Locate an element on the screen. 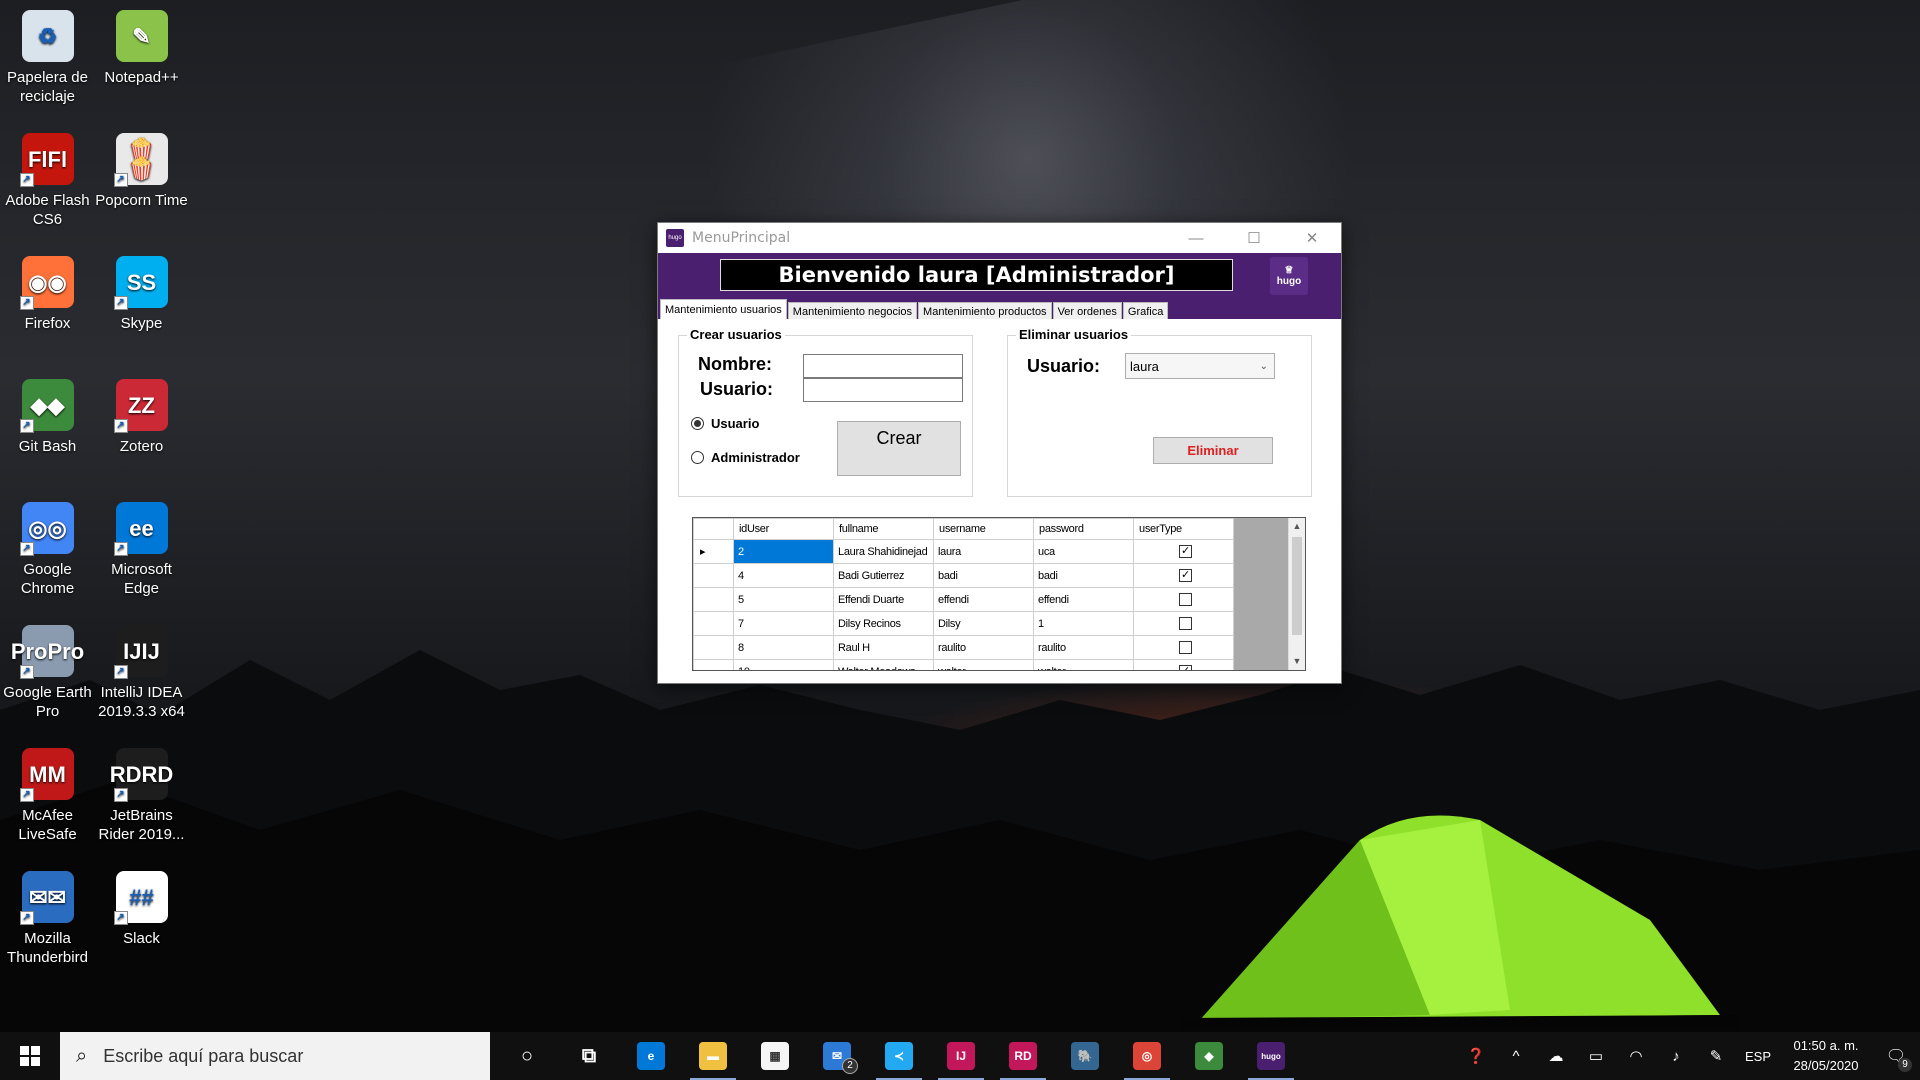  nombre-field is located at coordinates (883, 366).